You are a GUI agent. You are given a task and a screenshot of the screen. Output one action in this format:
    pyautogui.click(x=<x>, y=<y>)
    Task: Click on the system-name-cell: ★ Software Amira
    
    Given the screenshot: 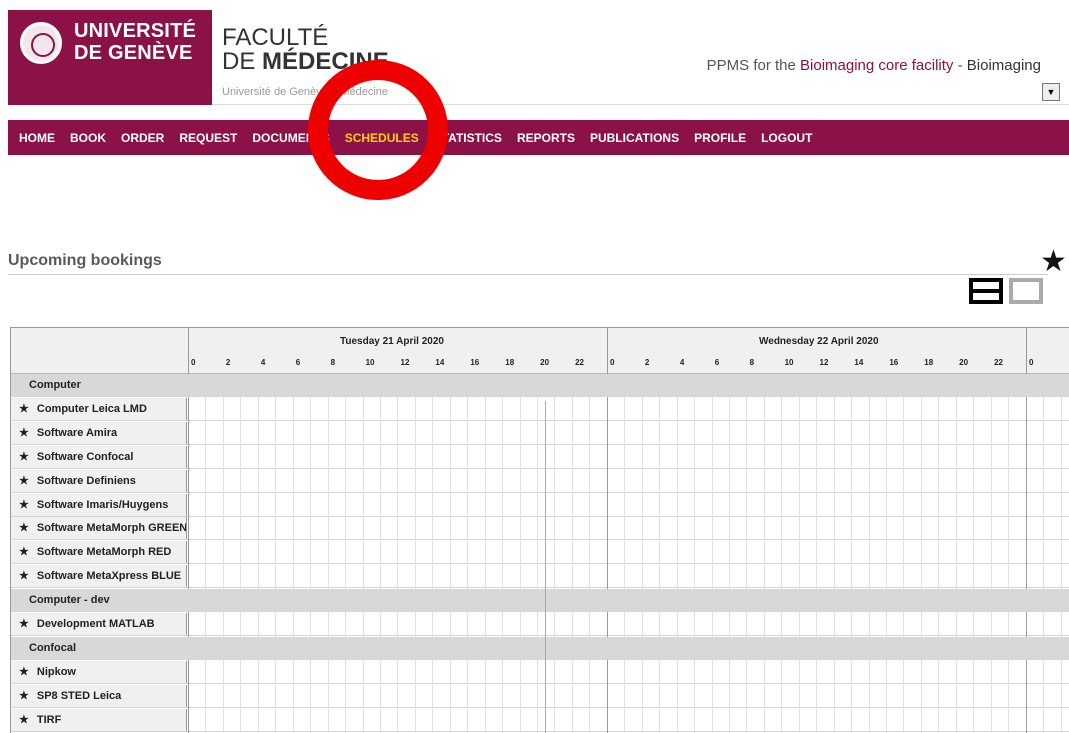 What is the action you would take?
    pyautogui.click(x=99, y=432)
    